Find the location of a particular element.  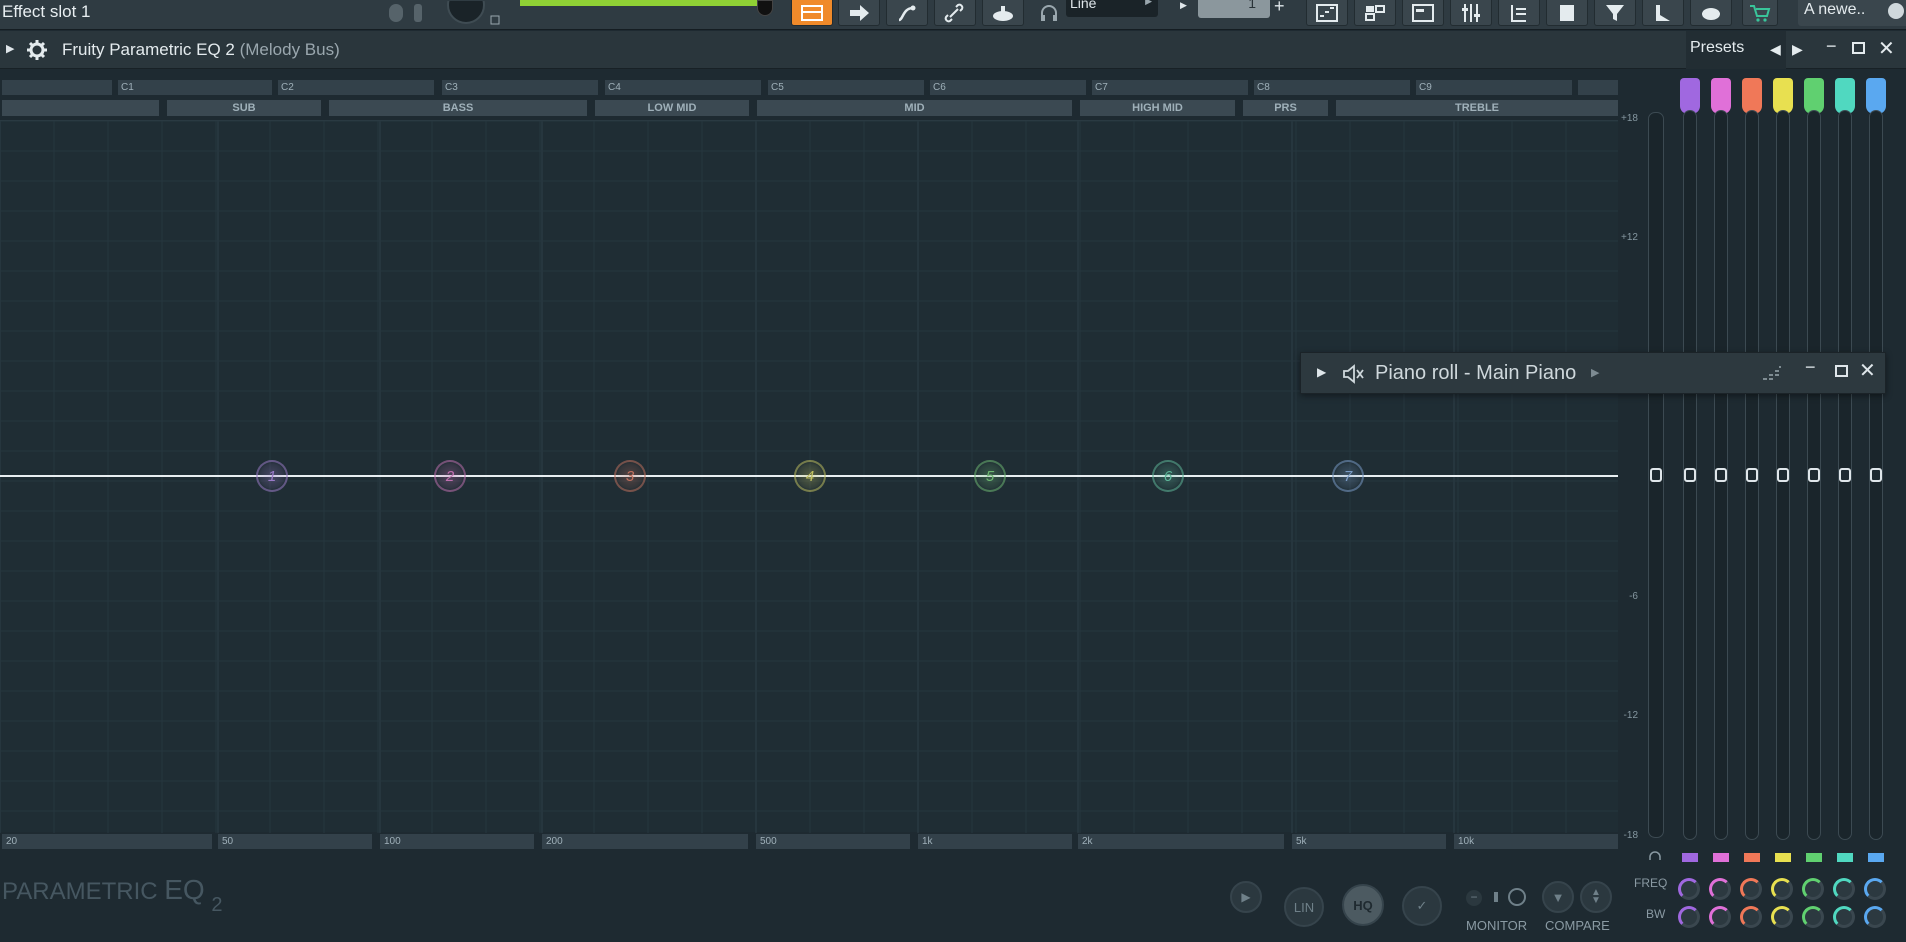

shop-button is located at coordinates (1760, 13).